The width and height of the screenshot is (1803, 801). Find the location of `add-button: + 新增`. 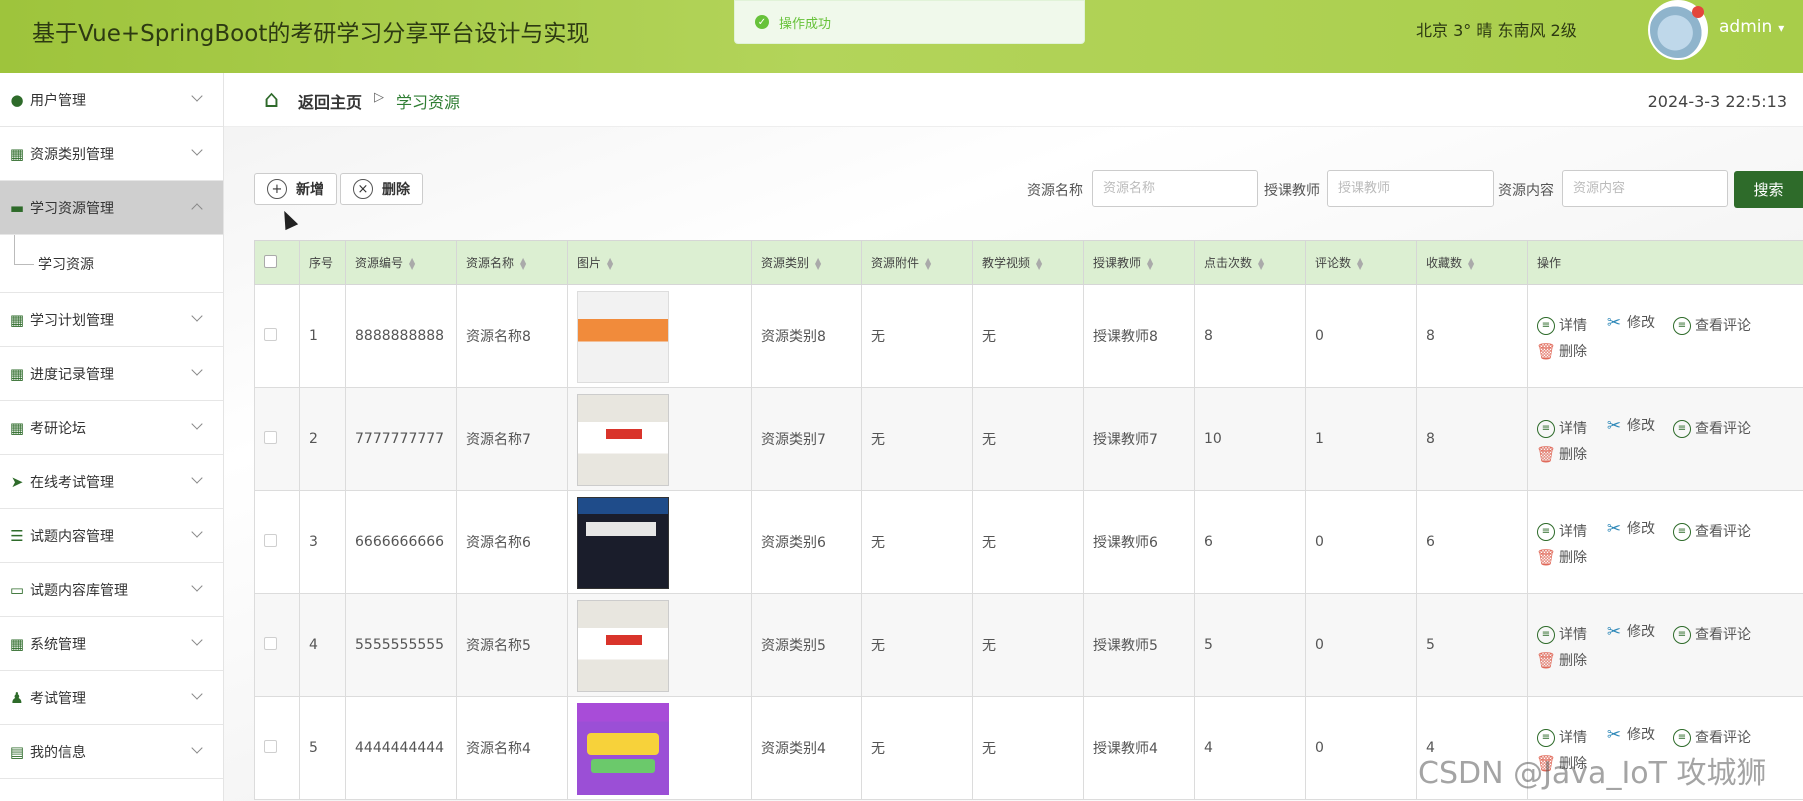

add-button: + 新增 is located at coordinates (295, 189).